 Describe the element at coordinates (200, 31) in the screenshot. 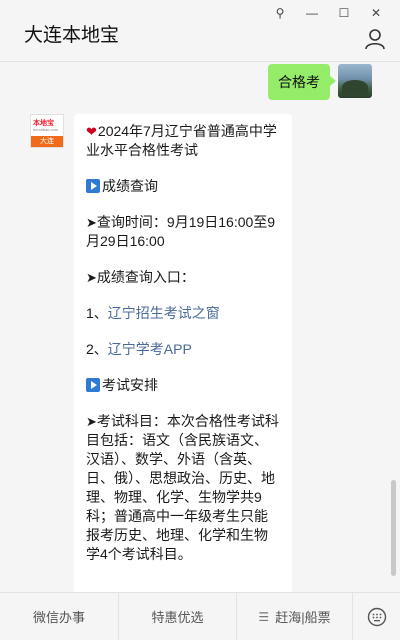

I see `chat-header: 大连本地宝 ⚲ — ☐ ✕` at that location.